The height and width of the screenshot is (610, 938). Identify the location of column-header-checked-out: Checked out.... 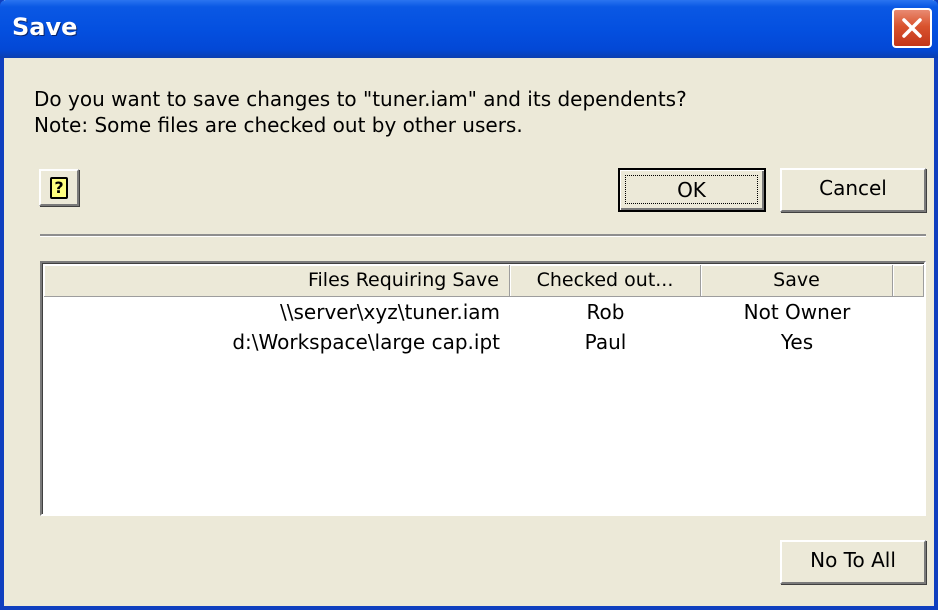
(605, 281).